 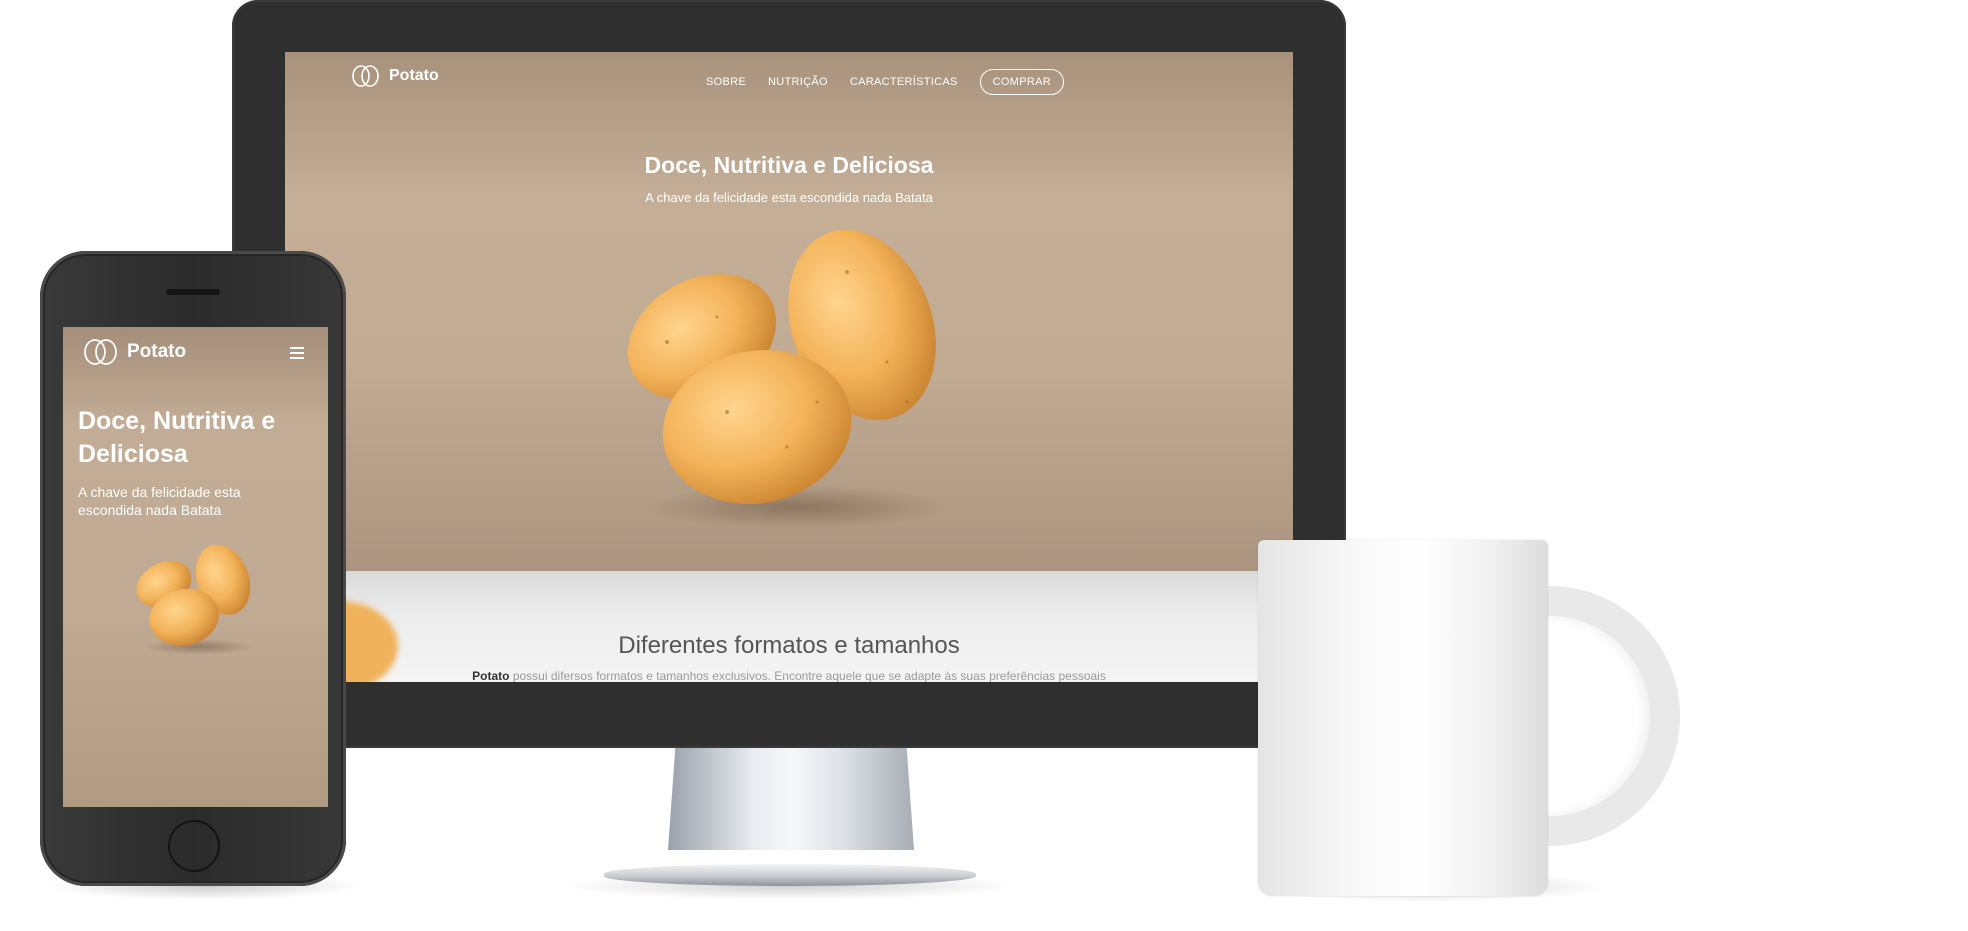 I want to click on mobile-brand-logo: Potato, so click(x=134, y=352).